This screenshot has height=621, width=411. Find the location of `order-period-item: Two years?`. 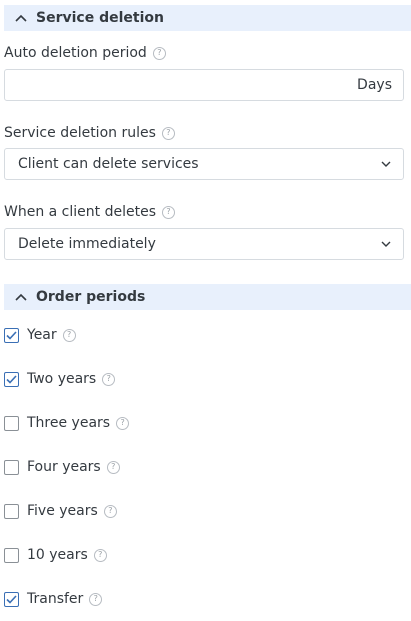

order-period-item: Two years? is located at coordinates (60, 379).